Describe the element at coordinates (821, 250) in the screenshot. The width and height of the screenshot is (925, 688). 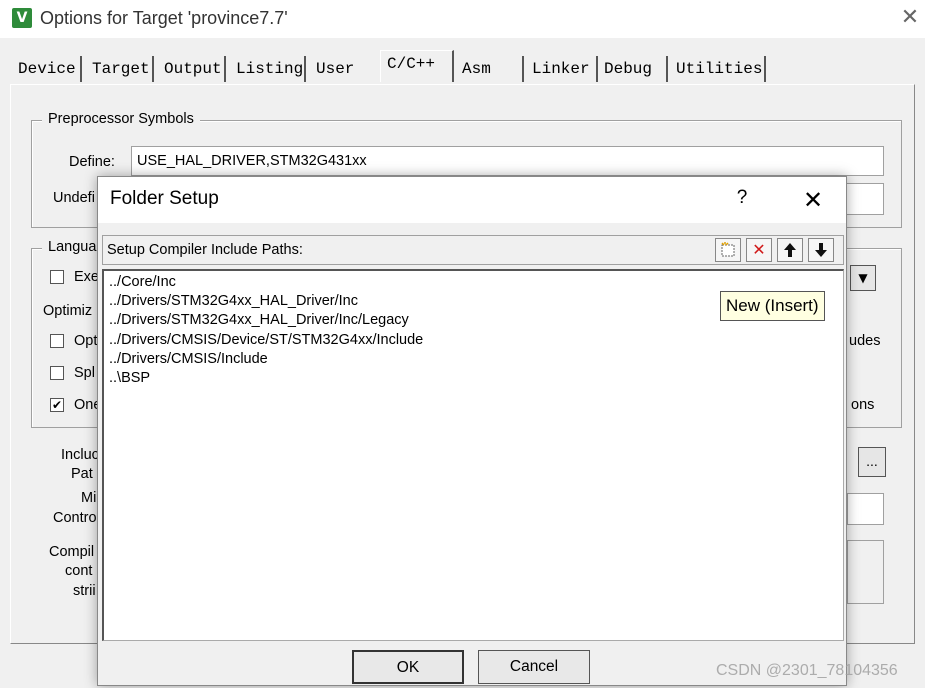
I see `move-down-icon` at that location.